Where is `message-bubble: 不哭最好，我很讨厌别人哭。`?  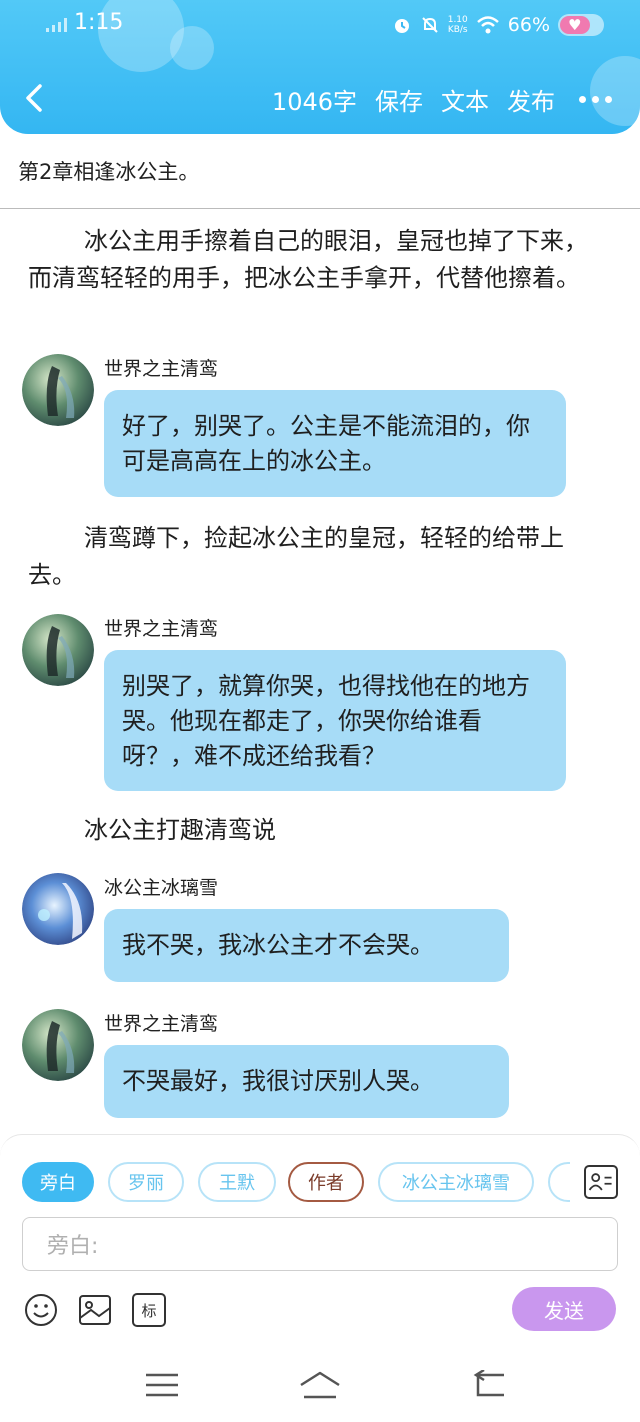 message-bubble: 不哭最好，我很讨厌别人哭。 is located at coordinates (306, 1081).